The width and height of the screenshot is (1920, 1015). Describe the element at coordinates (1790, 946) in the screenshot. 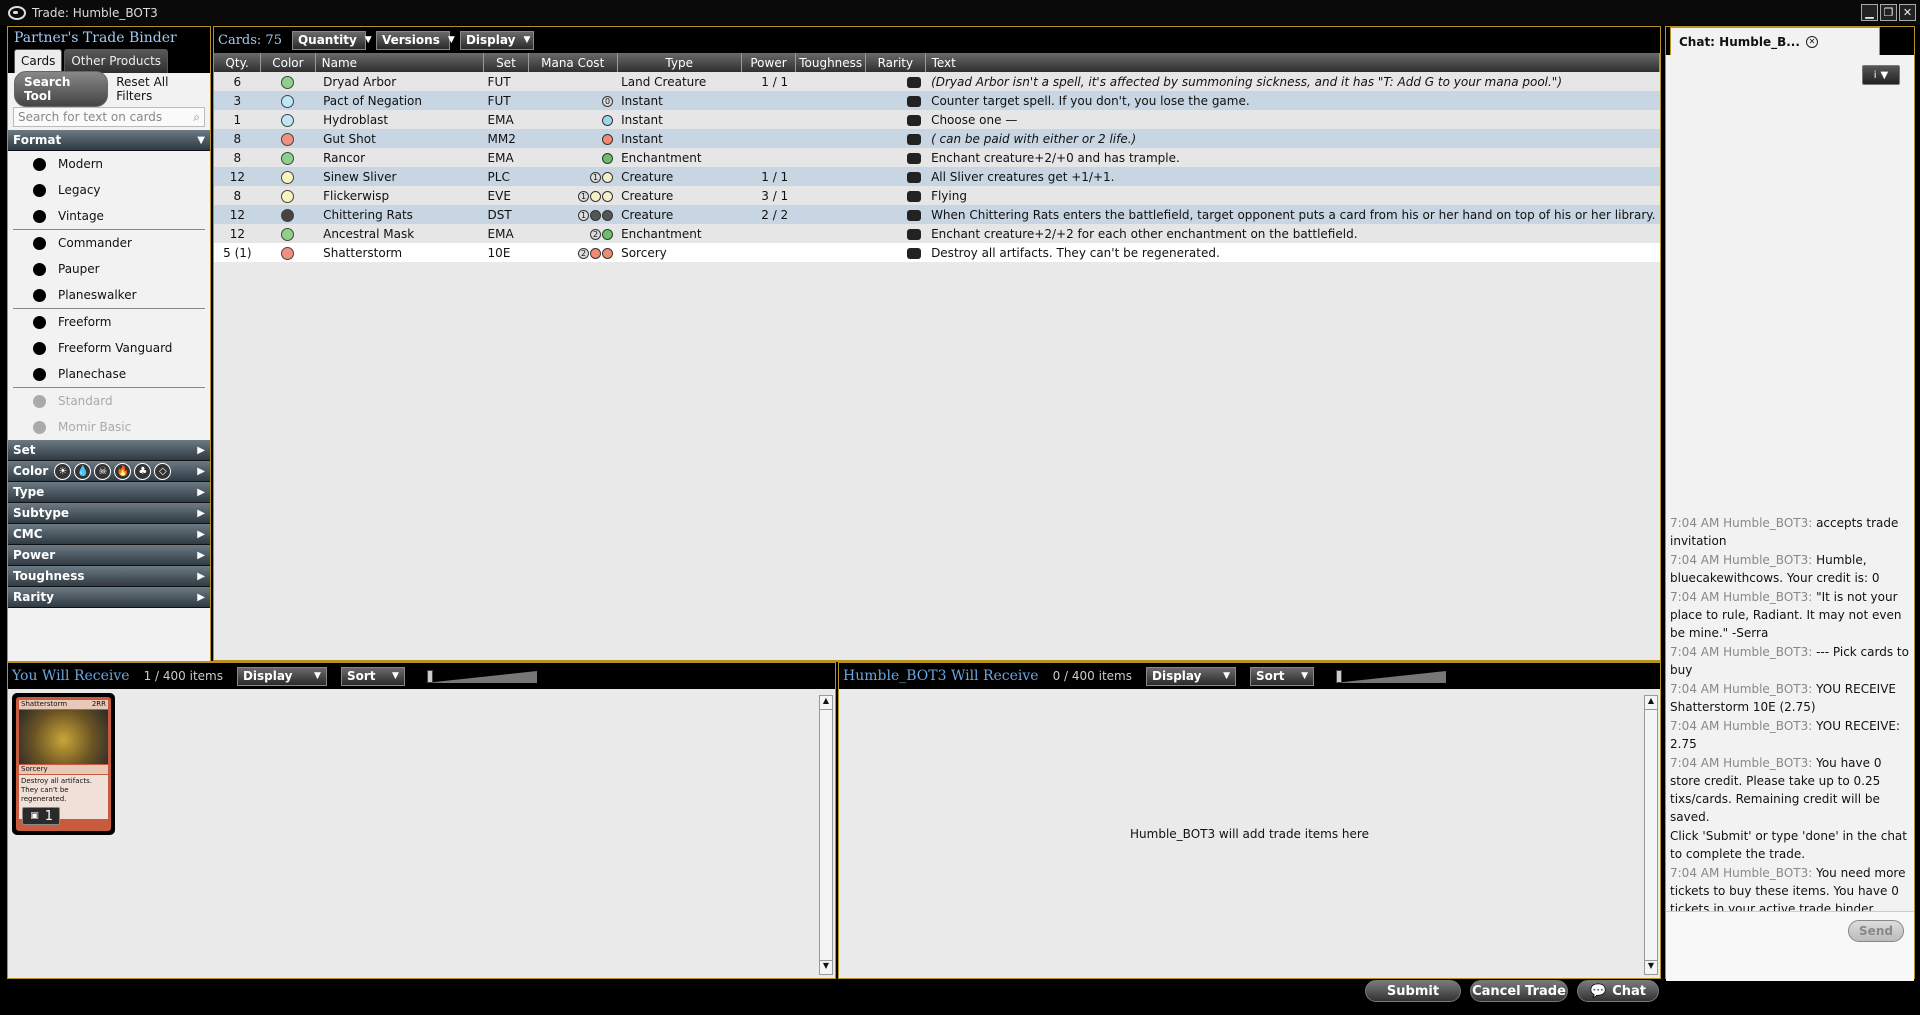

I see `chat-input: Send` at that location.